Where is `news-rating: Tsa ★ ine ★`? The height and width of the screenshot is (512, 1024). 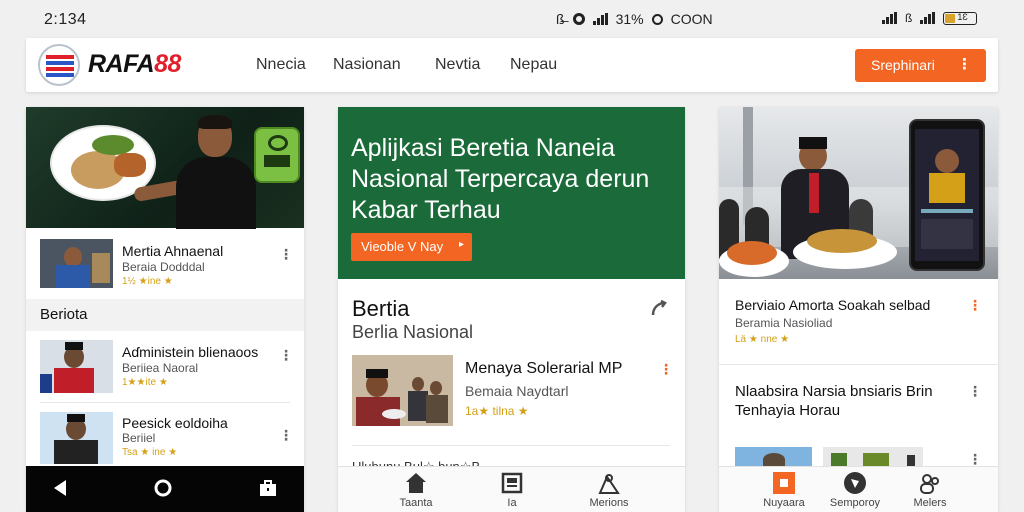 news-rating: Tsa ★ ine ★ is located at coordinates (150, 452).